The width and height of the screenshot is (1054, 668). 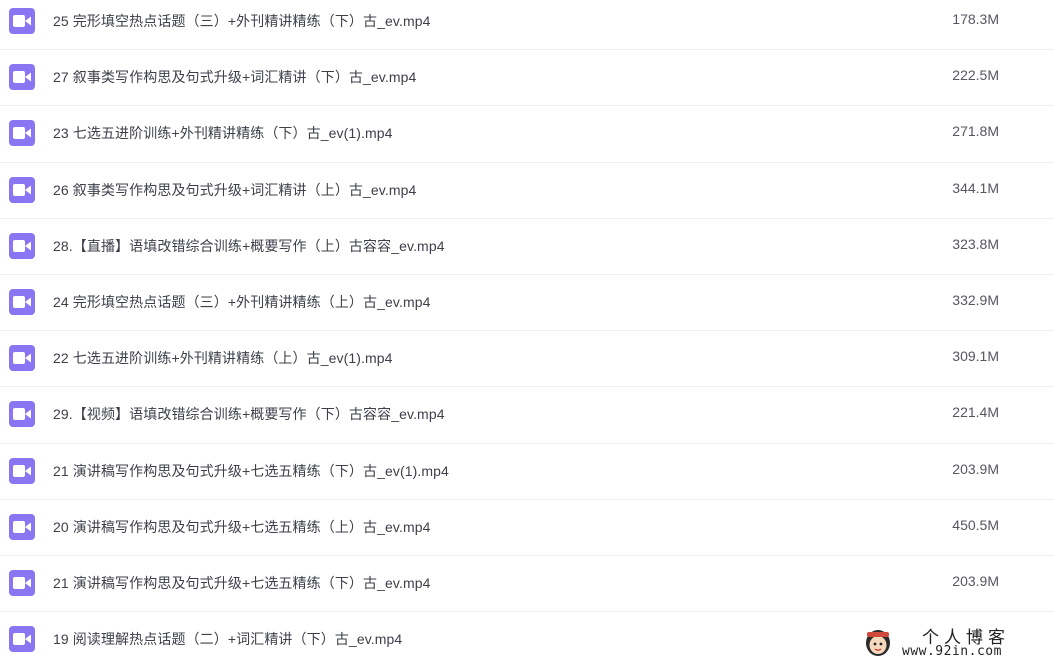 I want to click on file-name: 26 叙事类写作构思及句式升级+词汇精讲（上）古_ev.mp4, so click(x=234, y=190).